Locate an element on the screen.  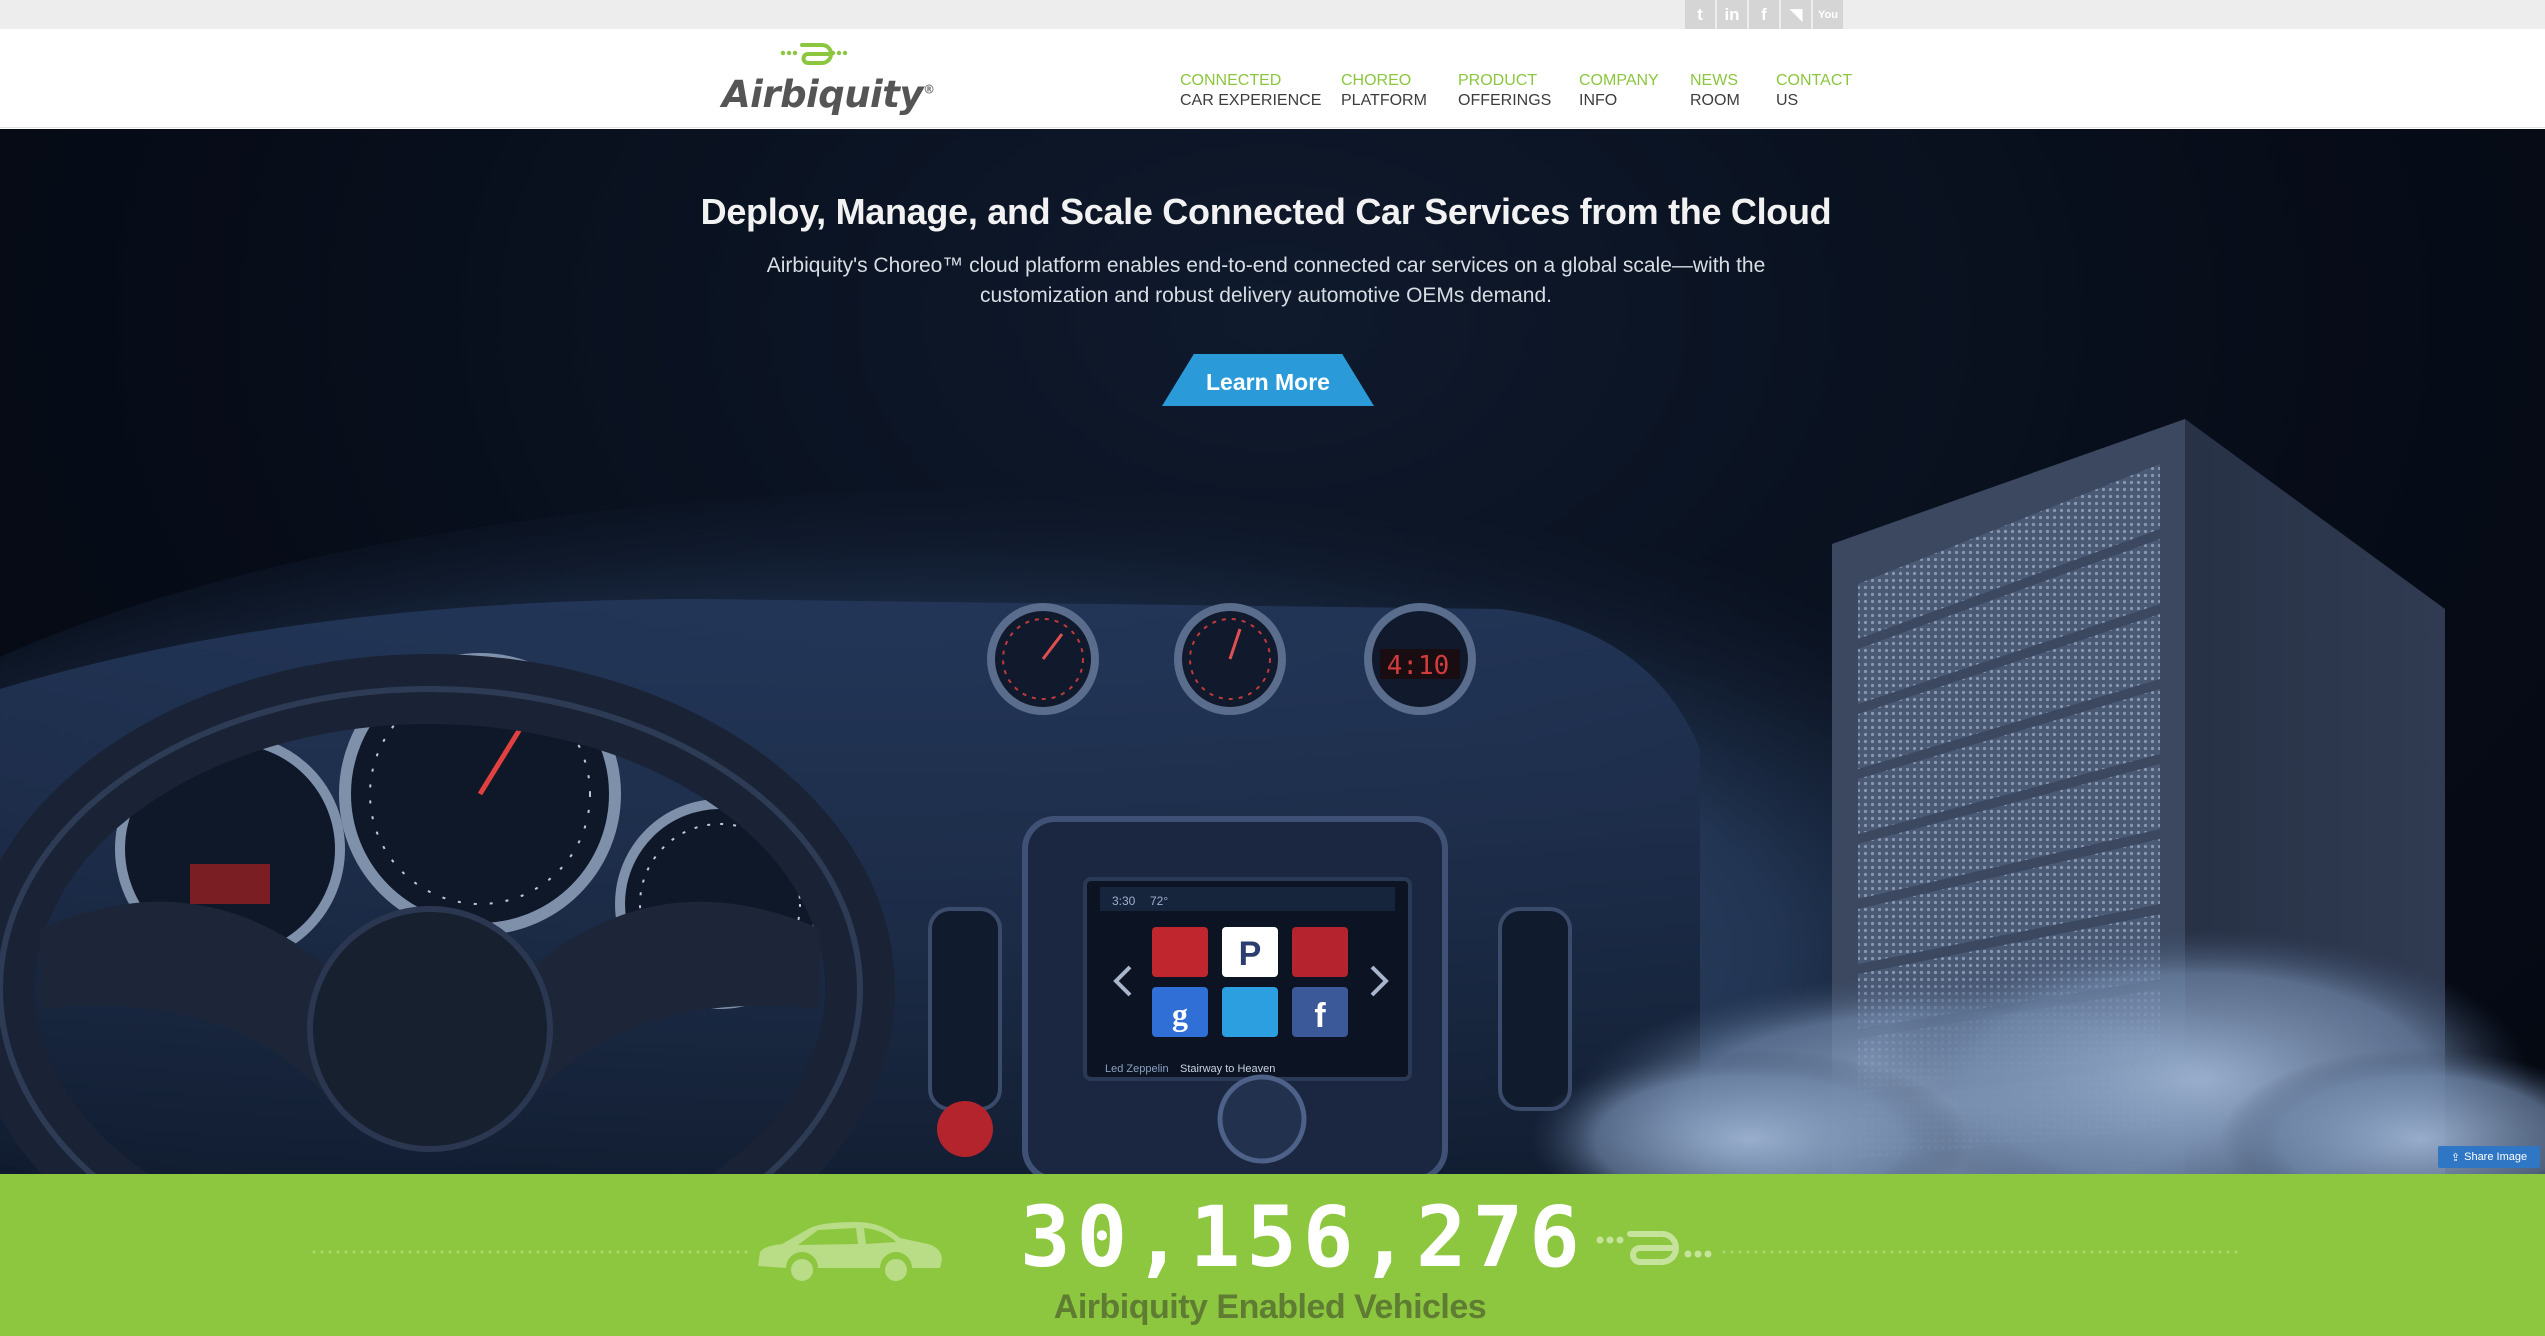
learn-more-button: Learn More is located at coordinates (1268, 380).